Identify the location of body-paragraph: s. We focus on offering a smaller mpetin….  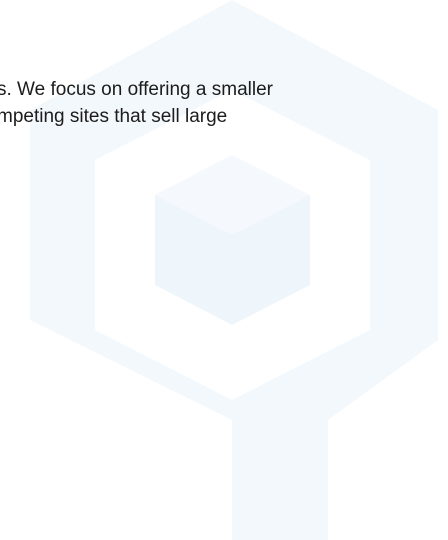
(224, 103).